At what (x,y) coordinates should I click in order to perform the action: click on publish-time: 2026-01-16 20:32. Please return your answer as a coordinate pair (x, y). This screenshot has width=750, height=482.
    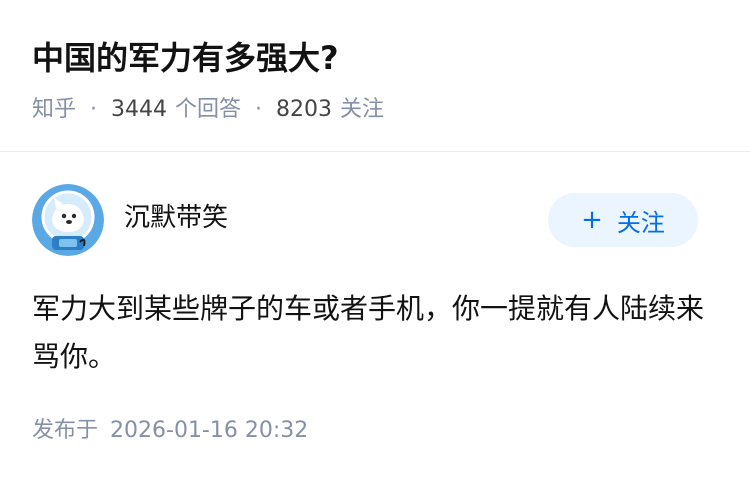
    Looking at the image, I should click on (209, 430).